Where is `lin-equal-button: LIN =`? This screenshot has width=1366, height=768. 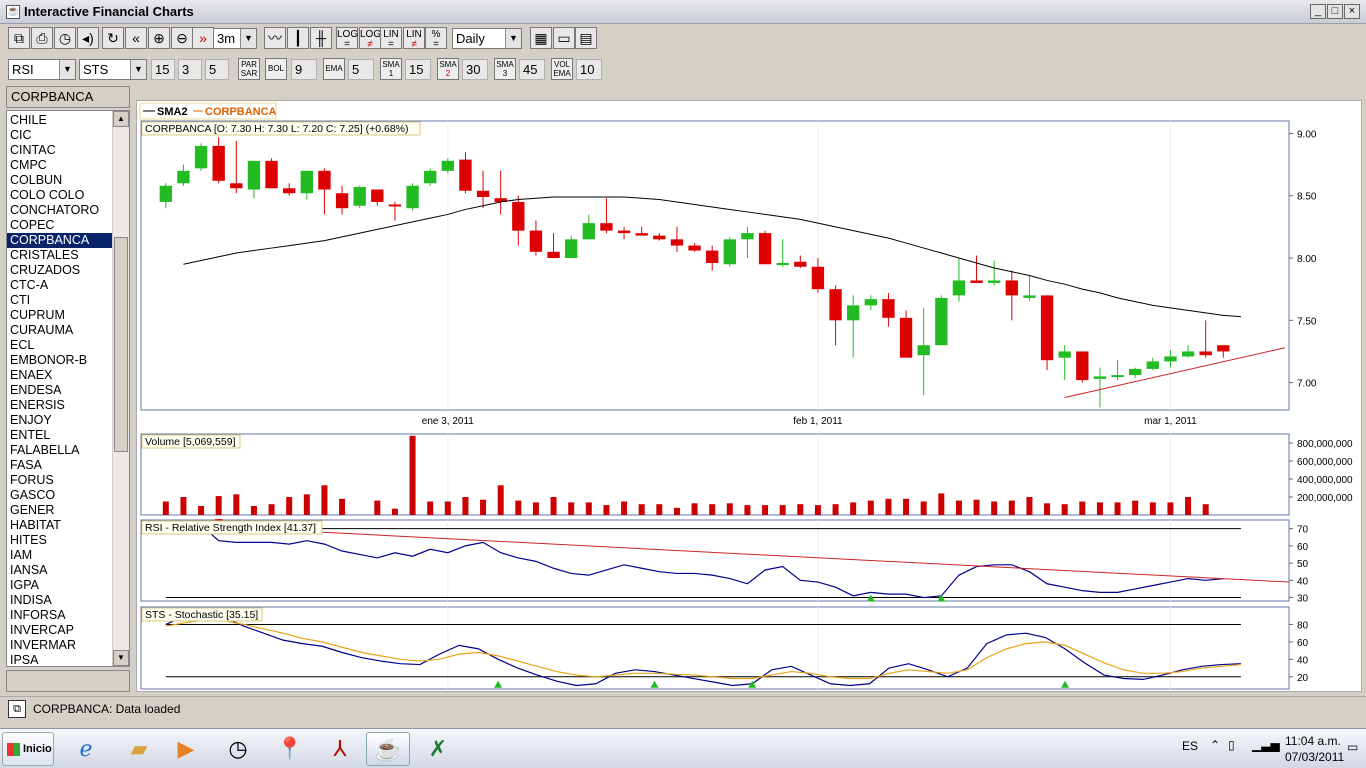 lin-equal-button: LIN = is located at coordinates (391, 38).